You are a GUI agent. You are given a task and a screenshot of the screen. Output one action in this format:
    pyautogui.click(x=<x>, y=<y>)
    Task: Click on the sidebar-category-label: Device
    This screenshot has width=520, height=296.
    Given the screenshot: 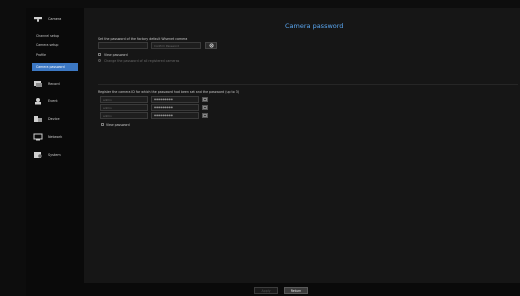 What is the action you would take?
    pyautogui.click(x=54, y=119)
    